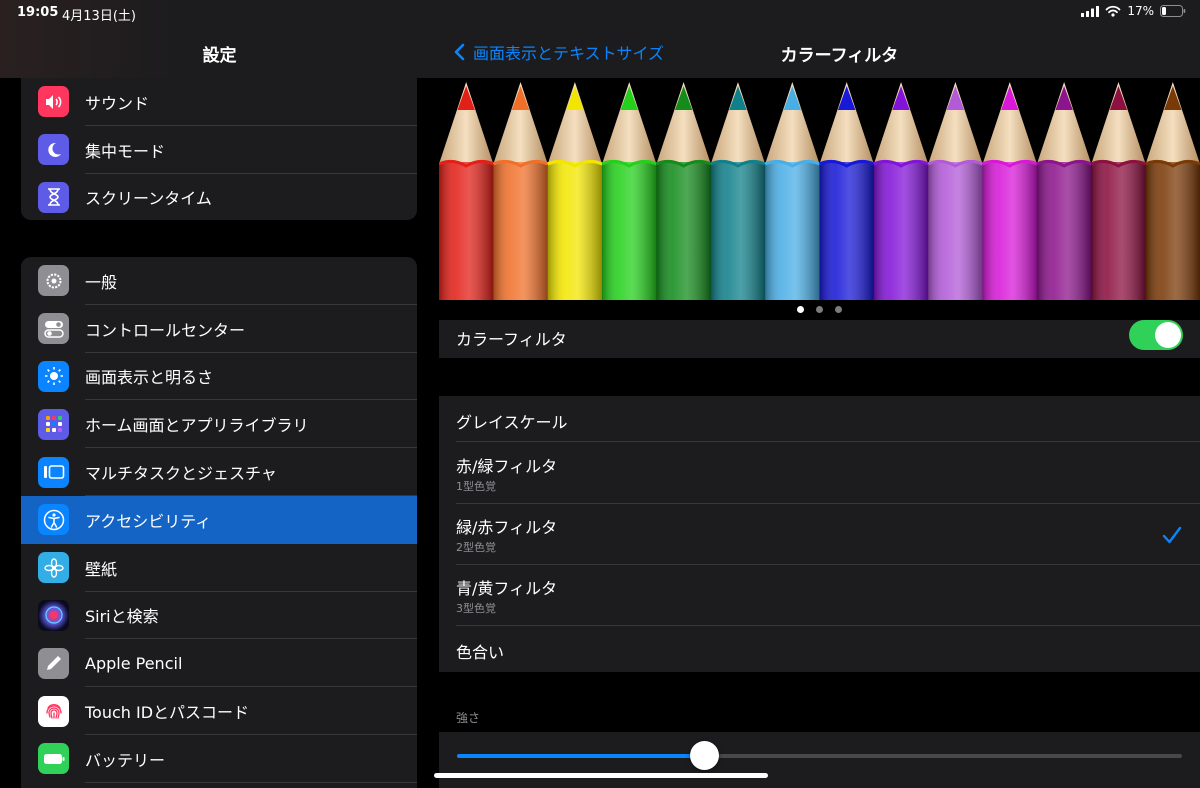 The width and height of the screenshot is (1200, 788). I want to click on filter-title: 緑/赤フィルタ, so click(507, 527).